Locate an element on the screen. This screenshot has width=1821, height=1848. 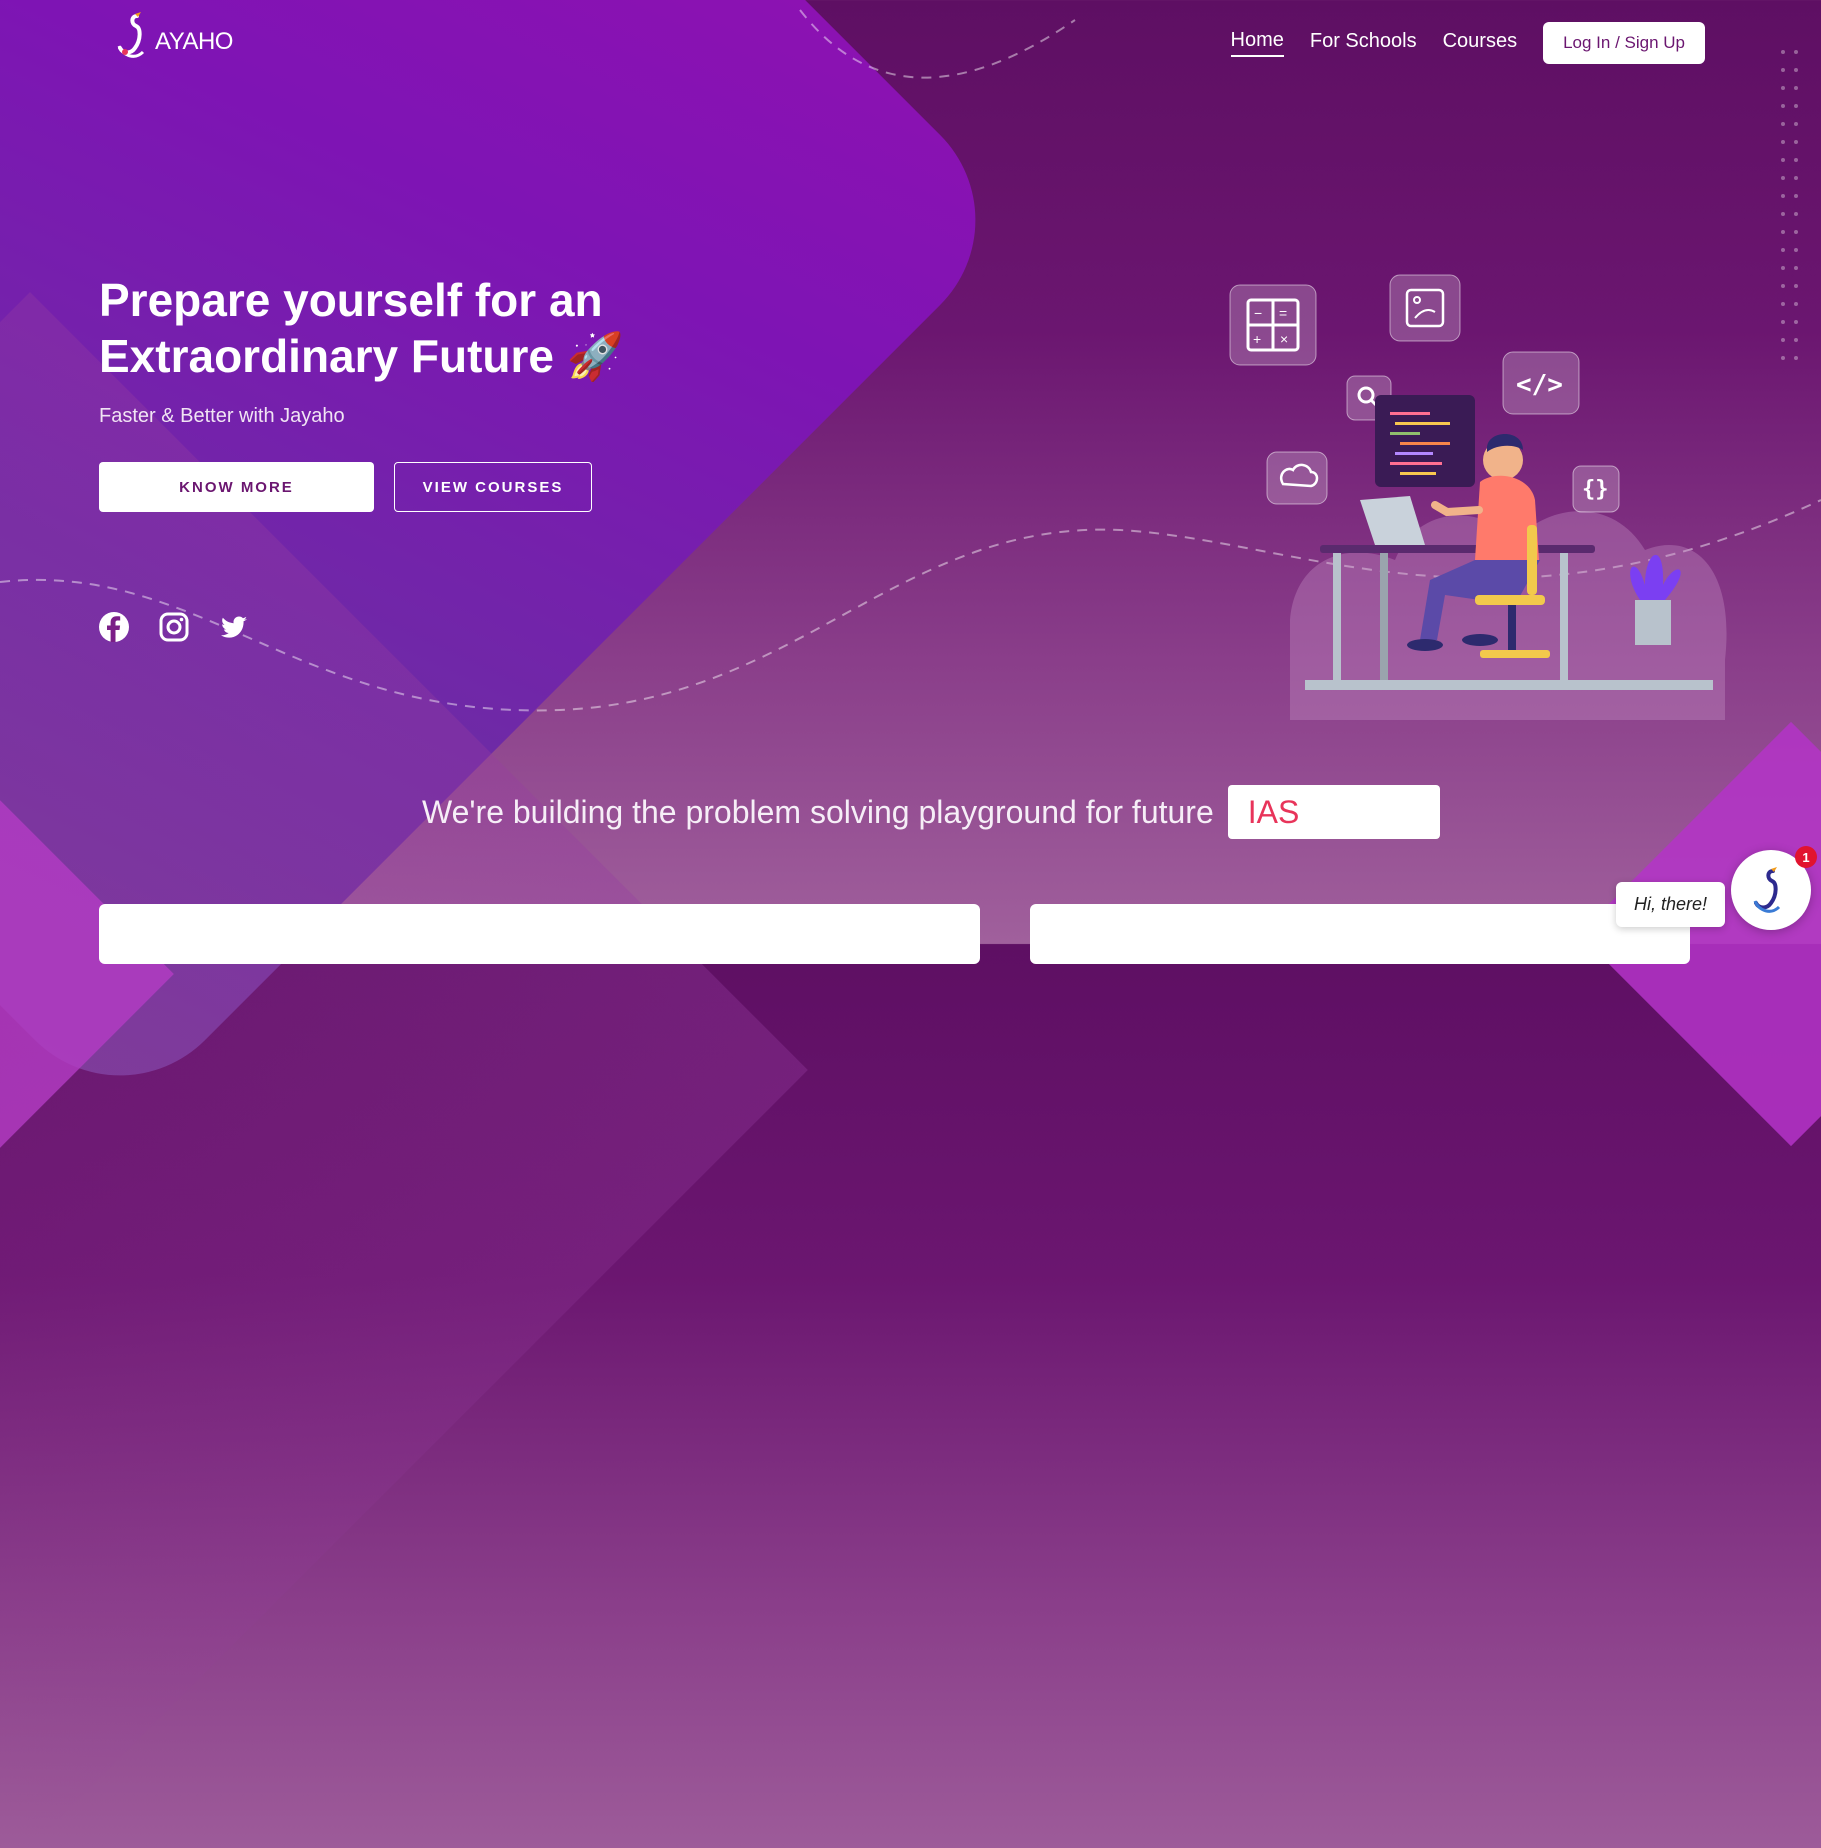
swan-logo-icon is located at coordinates (131, 35).